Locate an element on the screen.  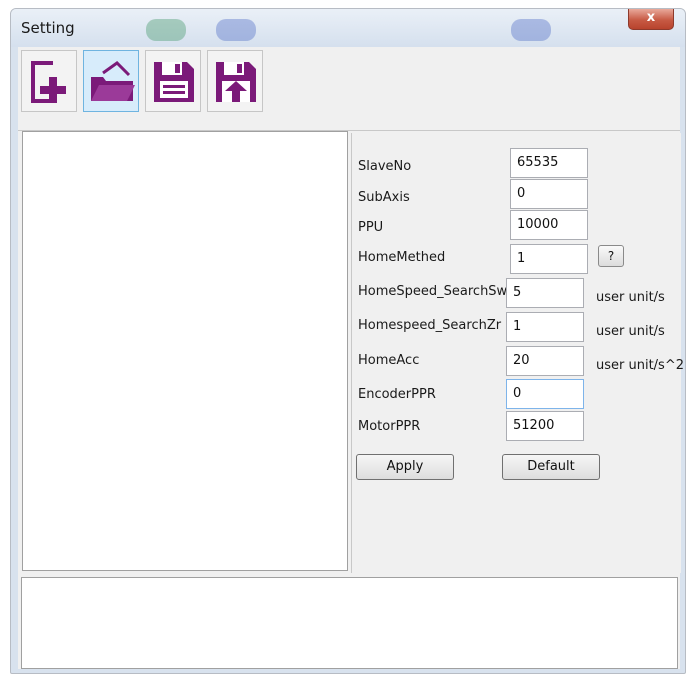
homeacc-label: HomeAcc is located at coordinates (389, 360).